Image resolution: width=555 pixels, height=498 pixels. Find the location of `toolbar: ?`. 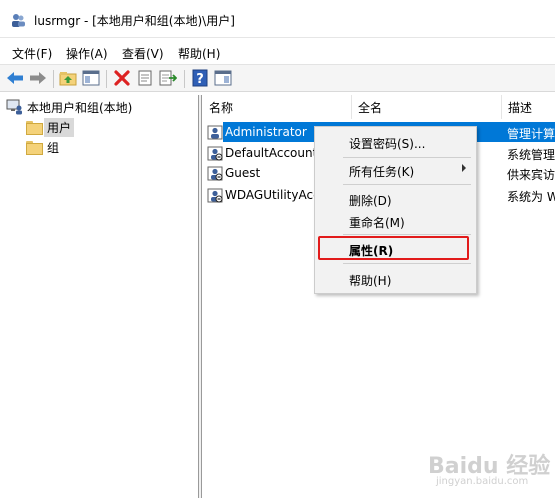

toolbar: ? is located at coordinates (277, 78).